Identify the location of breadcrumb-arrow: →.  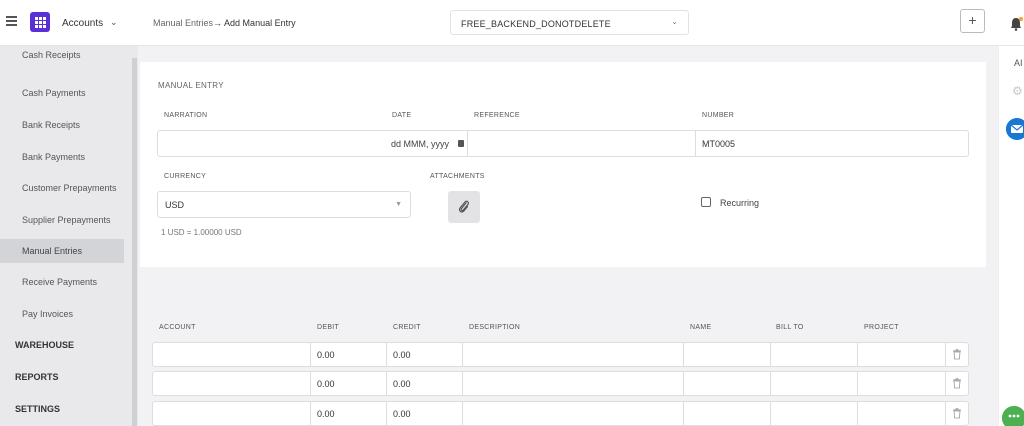
(218, 23).